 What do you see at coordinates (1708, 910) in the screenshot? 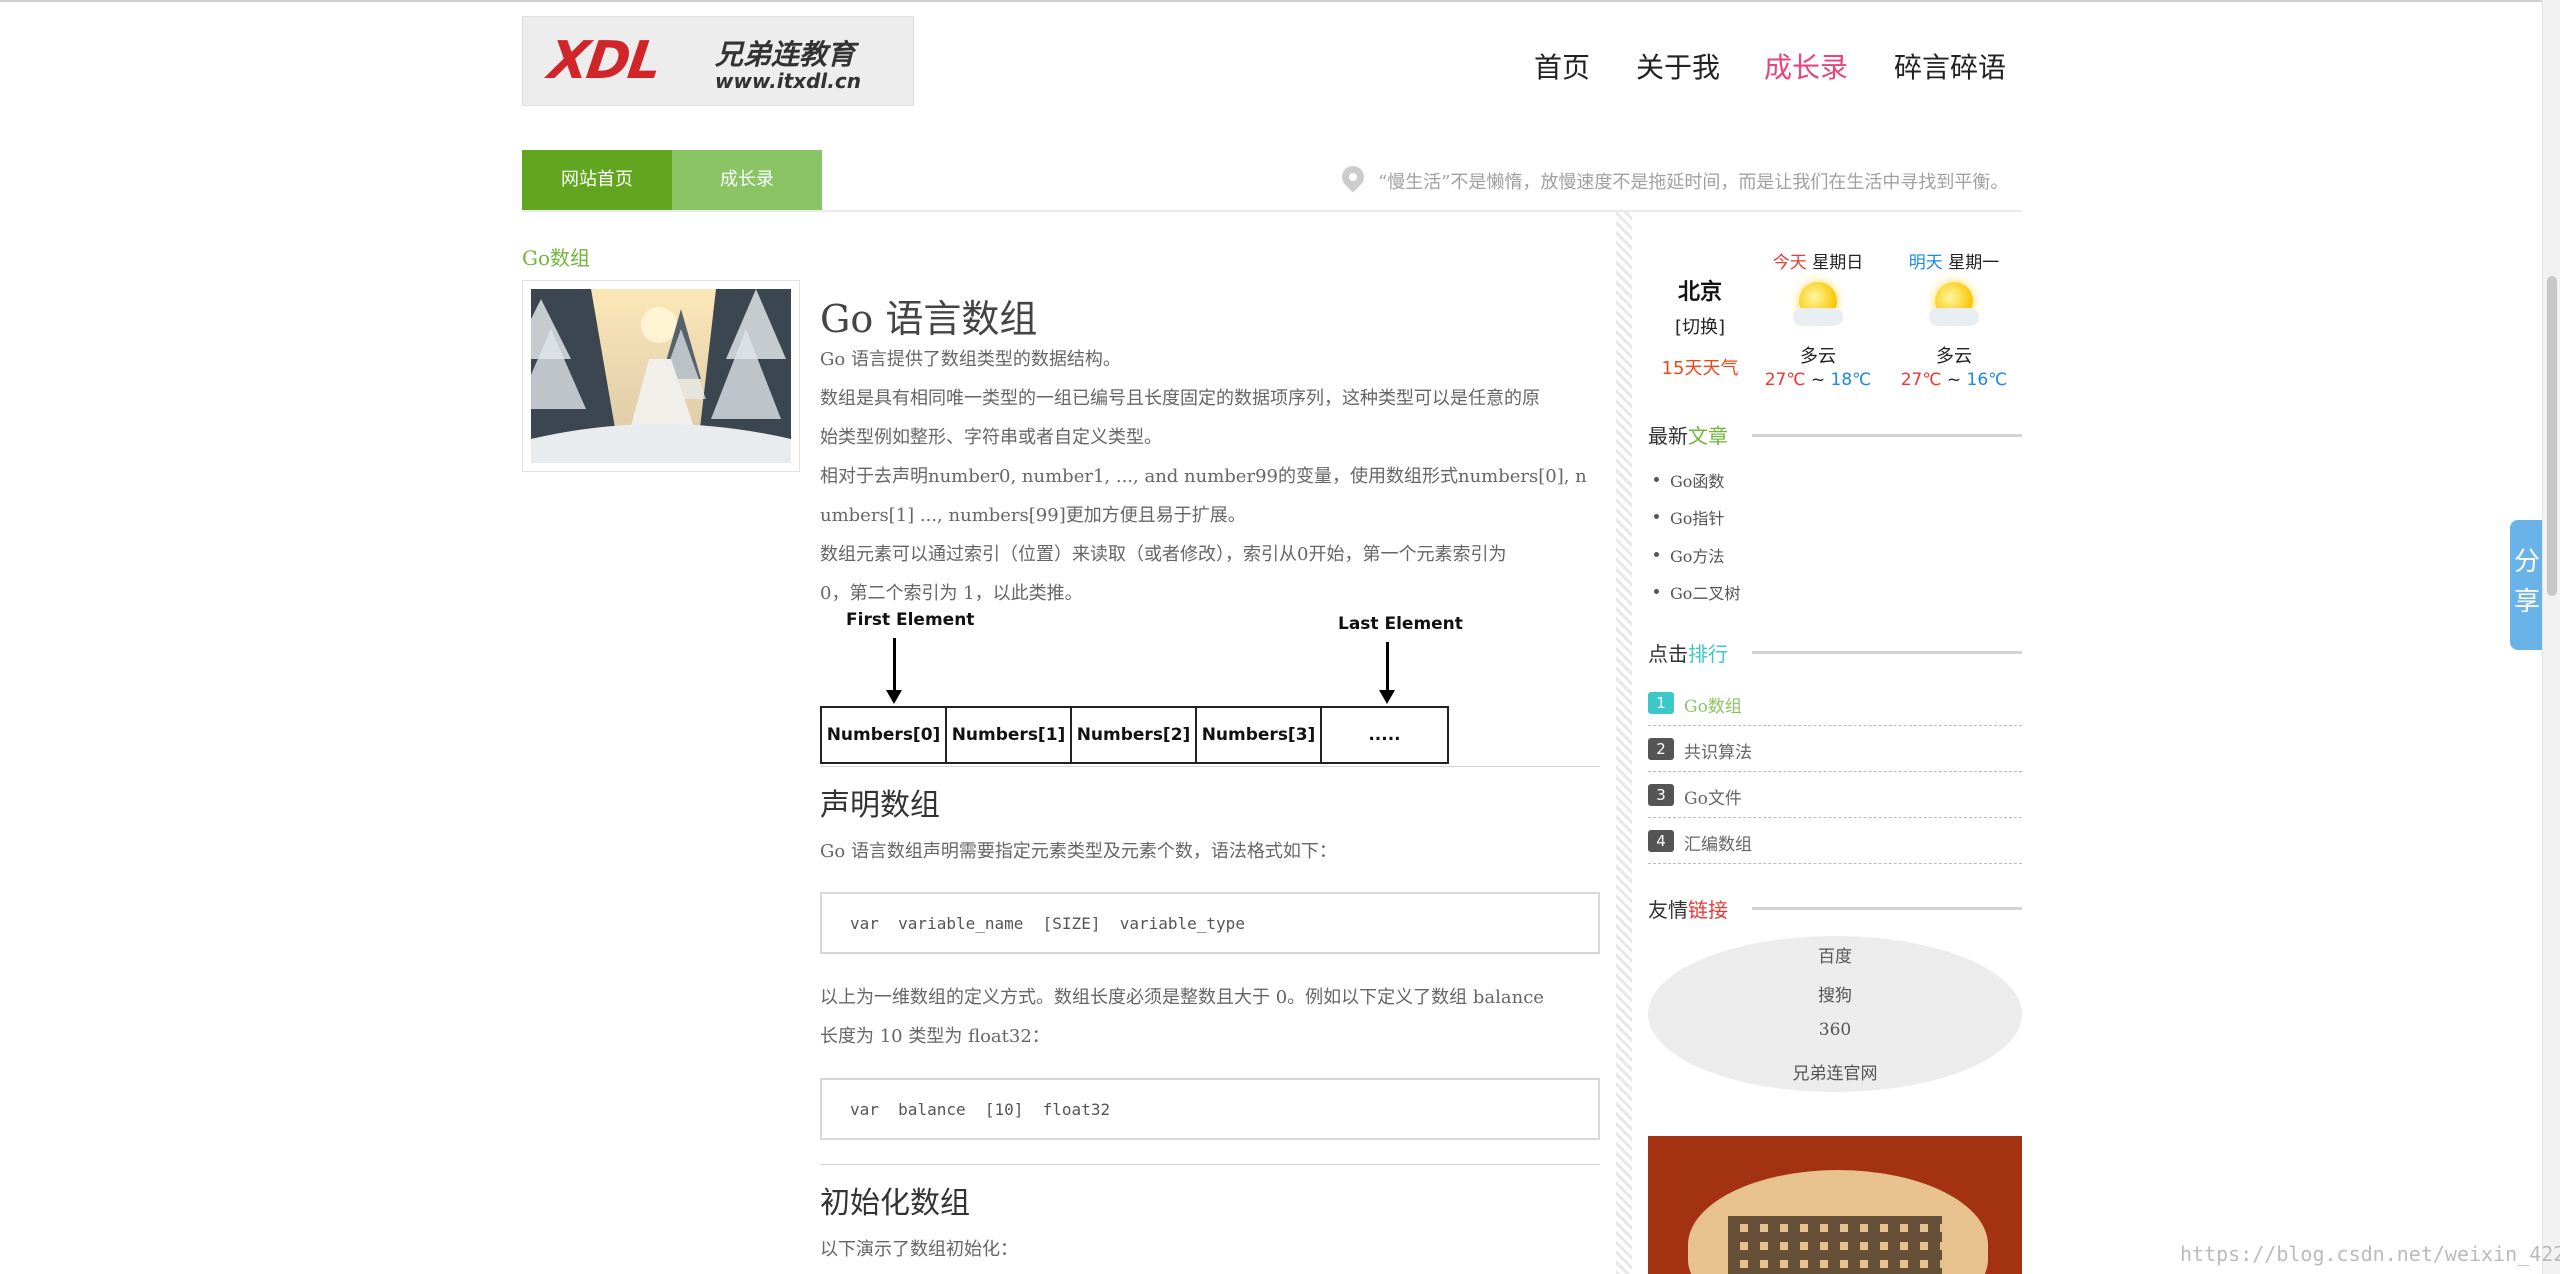
I see `friends-title-accent: 链接` at bounding box center [1708, 910].